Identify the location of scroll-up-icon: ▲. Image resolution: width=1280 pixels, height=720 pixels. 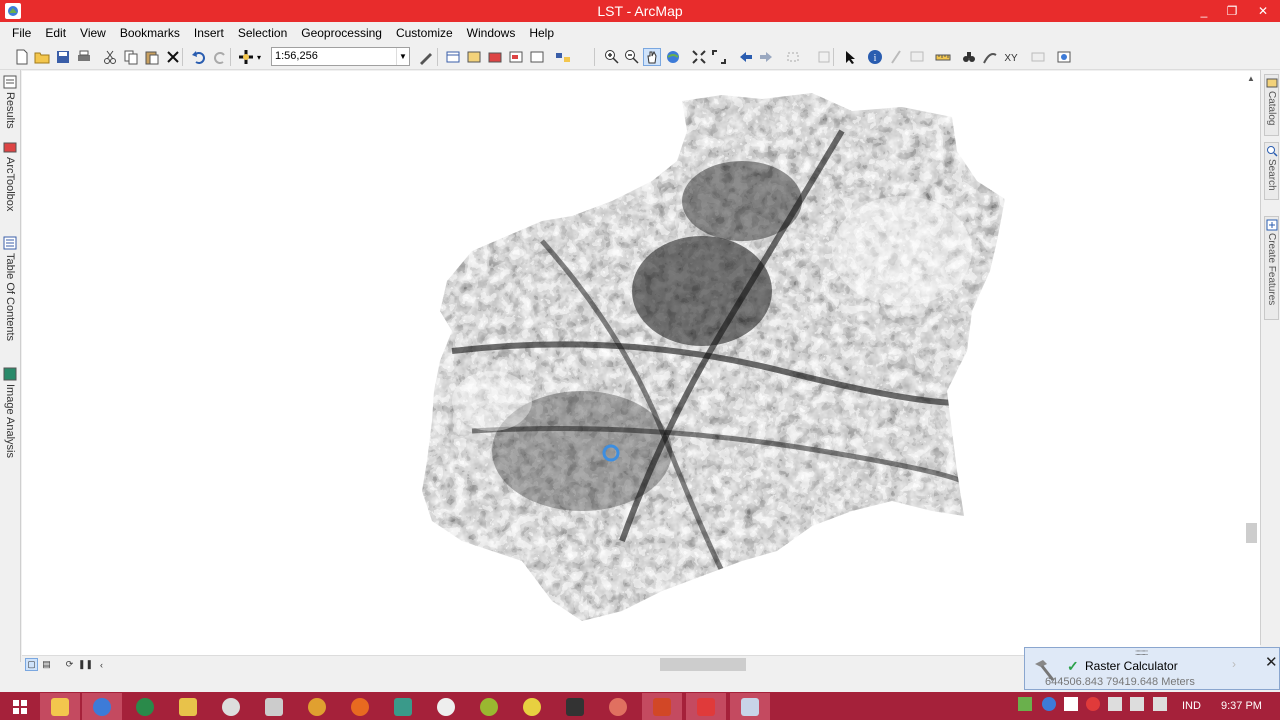
(1251, 78).